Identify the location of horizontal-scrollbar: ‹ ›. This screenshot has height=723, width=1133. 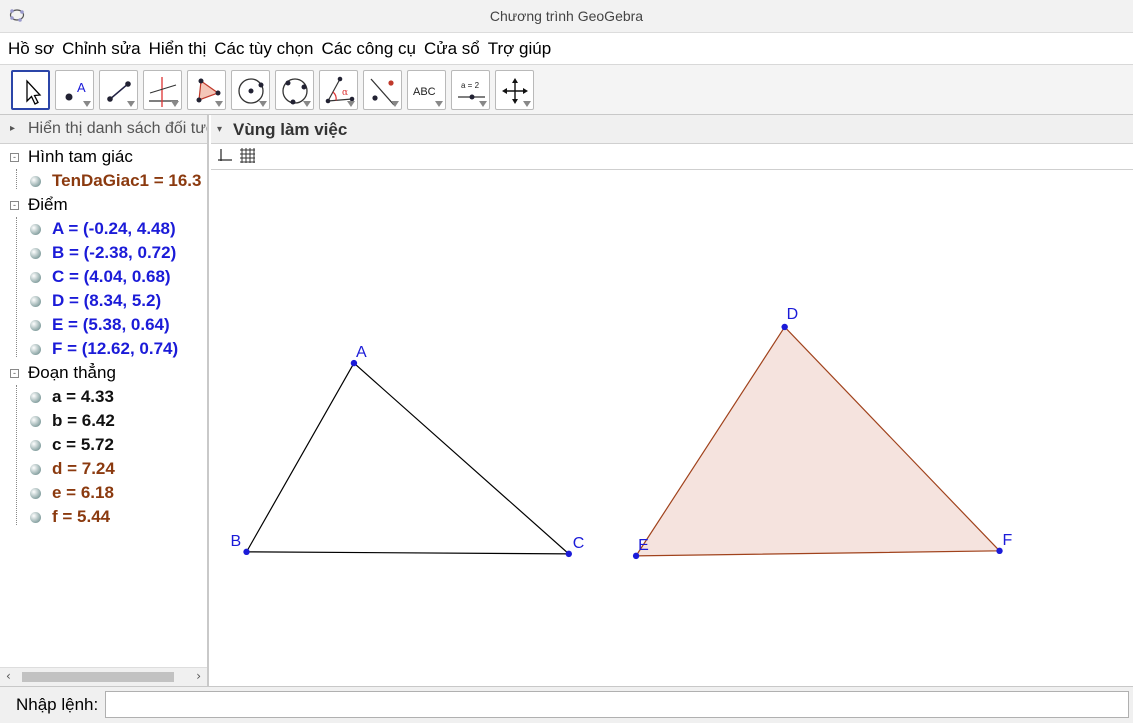
(103, 676).